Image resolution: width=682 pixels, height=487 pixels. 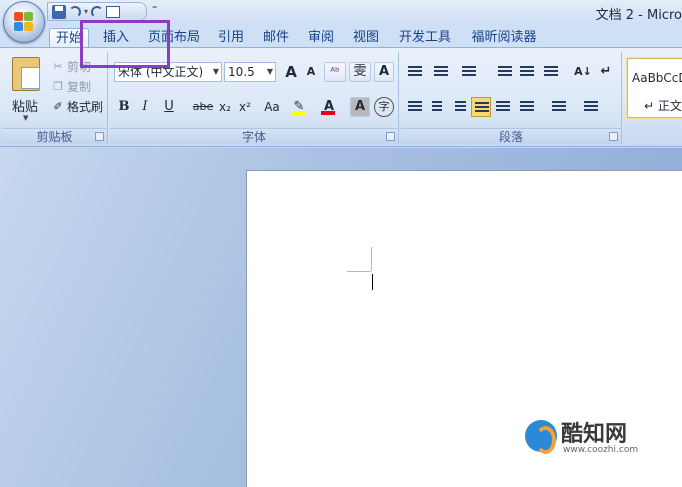 I want to click on font-name-dropdown-icon: ▼, so click(x=216, y=72).